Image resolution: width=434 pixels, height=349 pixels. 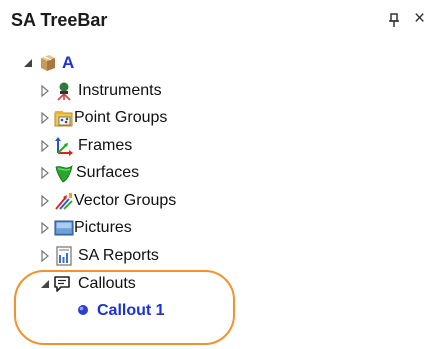 What do you see at coordinates (59, 20) in the screenshot?
I see `panel-title: SA TreeBar` at bounding box center [59, 20].